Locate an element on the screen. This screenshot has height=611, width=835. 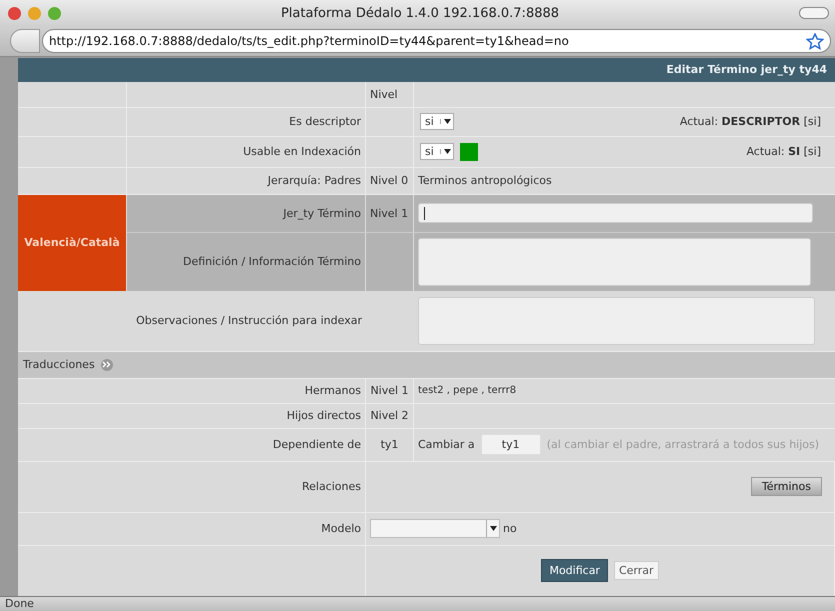
zoom-button is located at coordinates (54, 13).